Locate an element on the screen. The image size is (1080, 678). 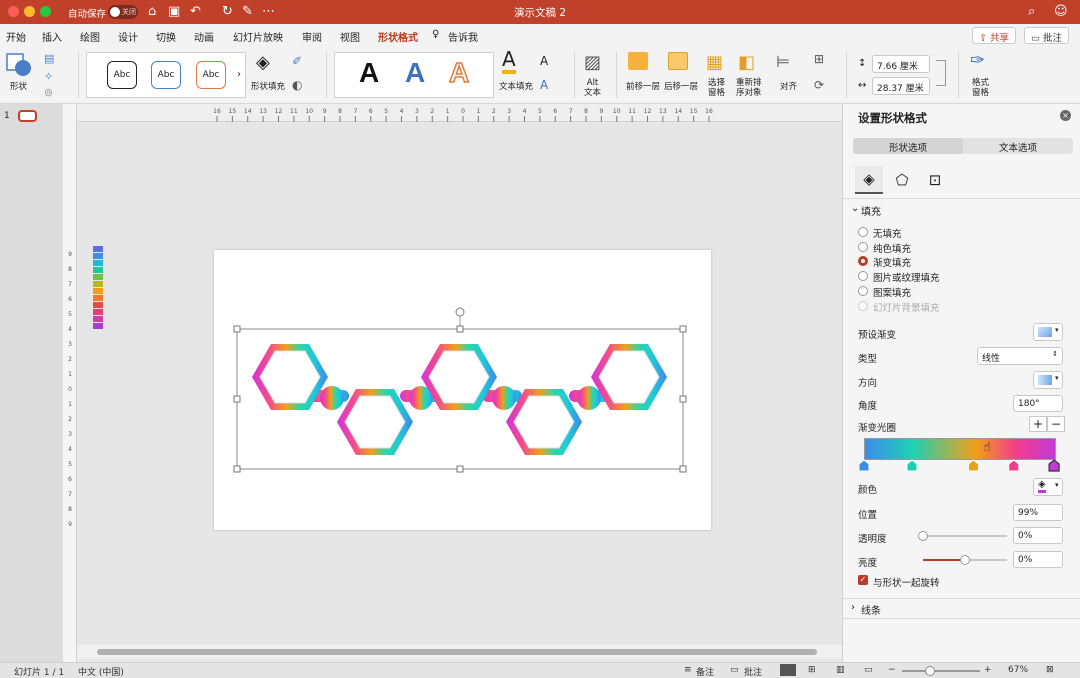
reorder-icon: ◧ is located at coordinates (746, 62).